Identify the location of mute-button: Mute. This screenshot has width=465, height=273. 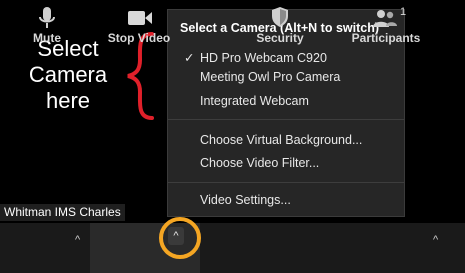
(47, 25).